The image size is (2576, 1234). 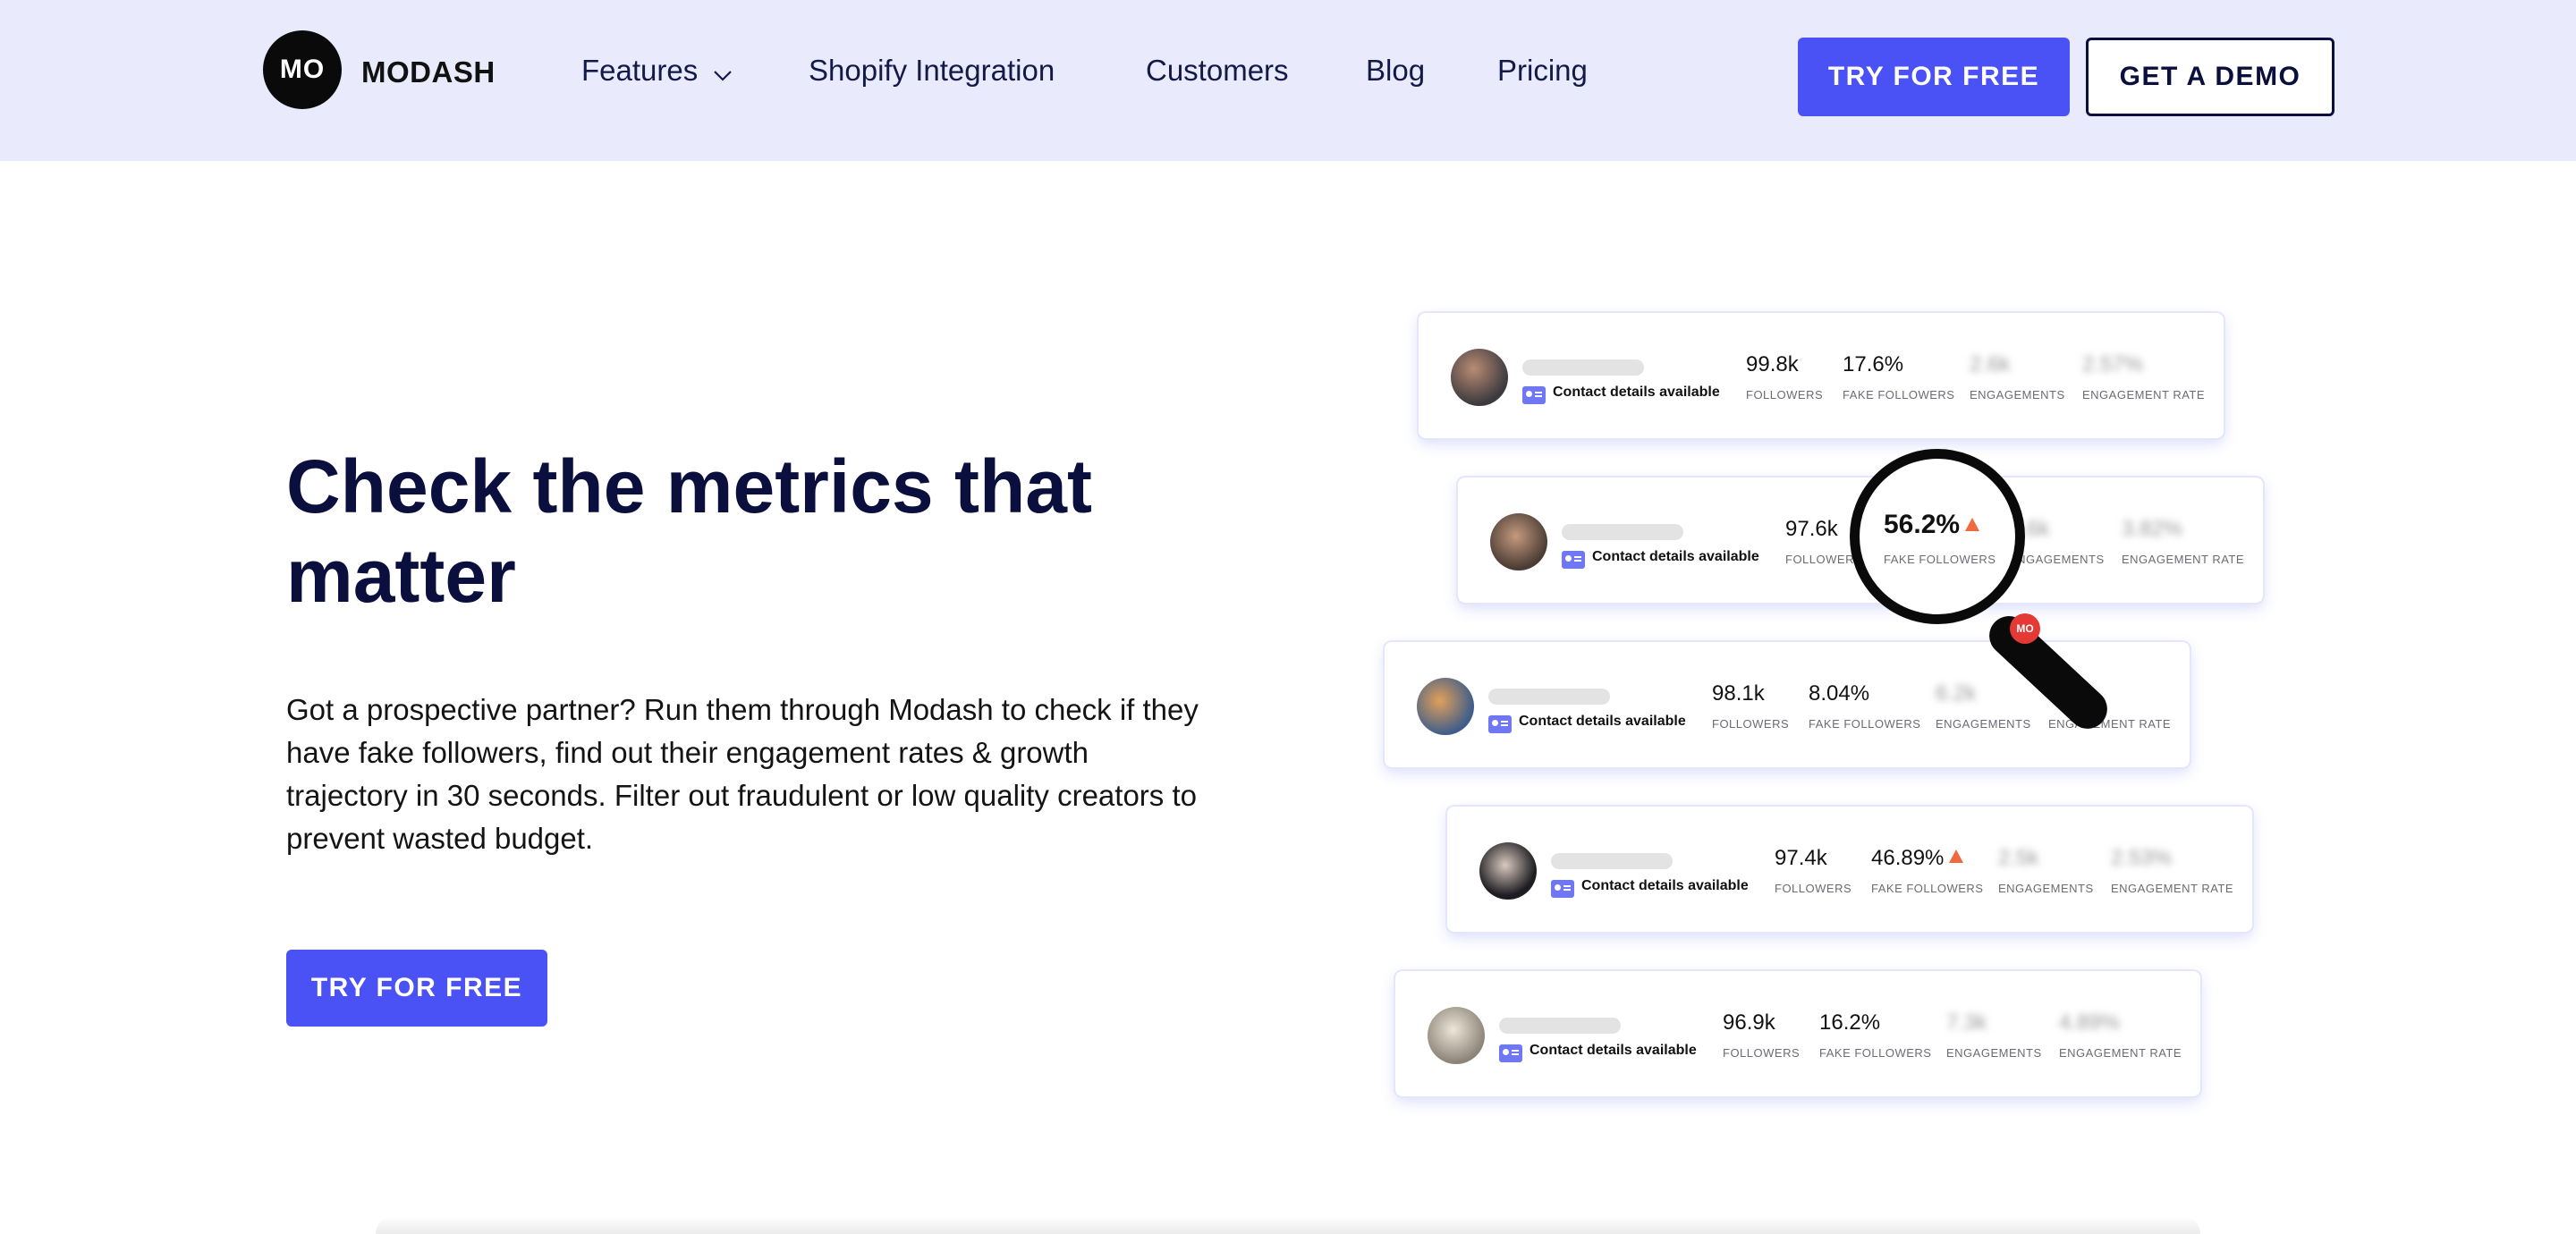 What do you see at coordinates (1738, 693) in the screenshot?
I see `followers-value: 98.1k` at bounding box center [1738, 693].